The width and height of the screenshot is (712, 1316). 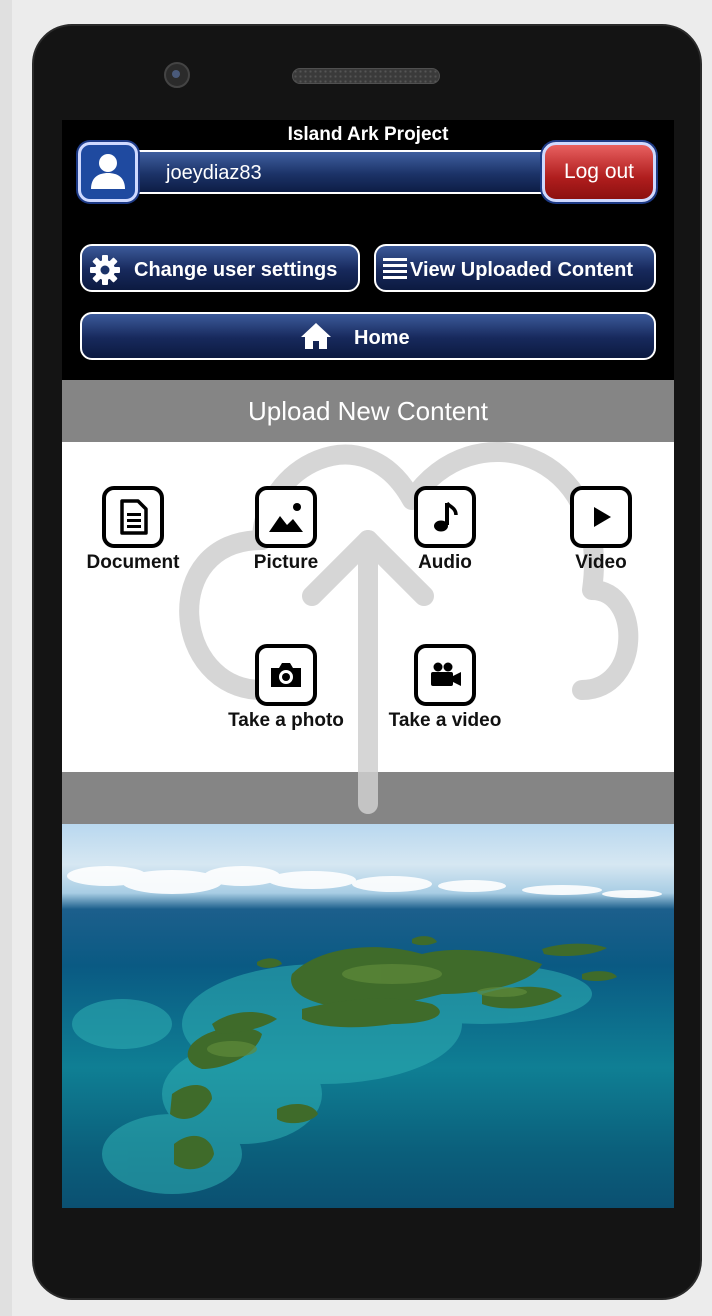 What do you see at coordinates (177, 75) in the screenshot?
I see `front-camera` at bounding box center [177, 75].